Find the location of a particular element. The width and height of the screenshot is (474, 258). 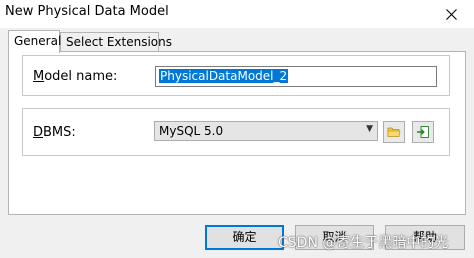

close-button is located at coordinates (451, 14).